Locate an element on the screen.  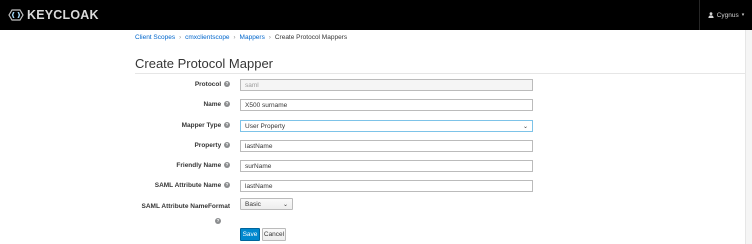
keycloak-logo-icon is located at coordinates (16, 15).